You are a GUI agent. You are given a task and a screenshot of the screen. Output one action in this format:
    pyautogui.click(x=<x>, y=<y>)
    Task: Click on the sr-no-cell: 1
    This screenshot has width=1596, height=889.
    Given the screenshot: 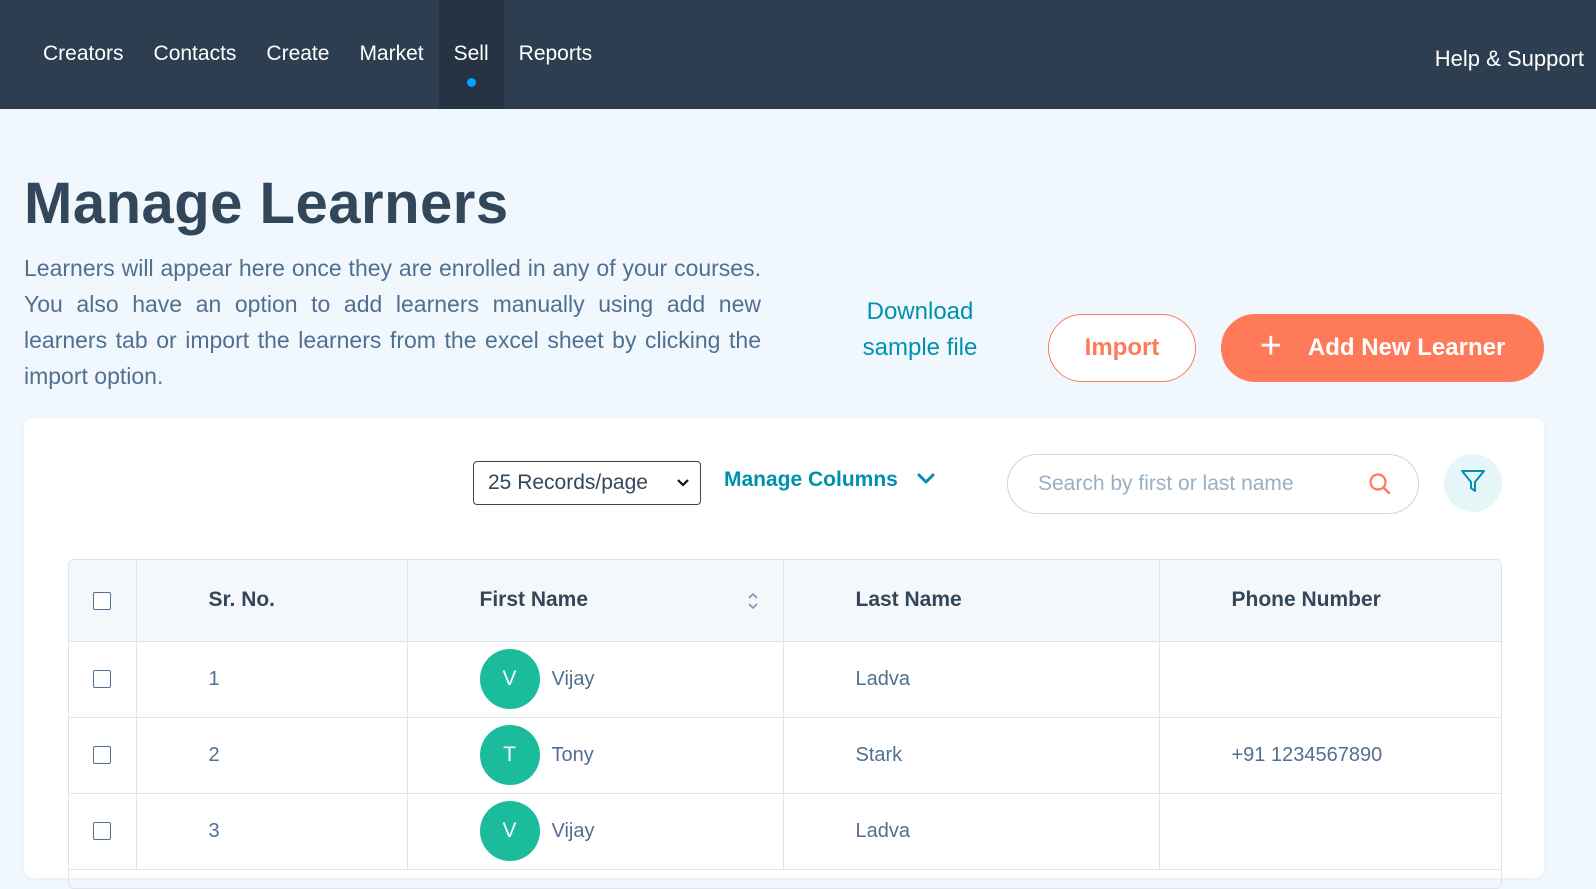 What is the action you would take?
    pyautogui.click(x=272, y=679)
    